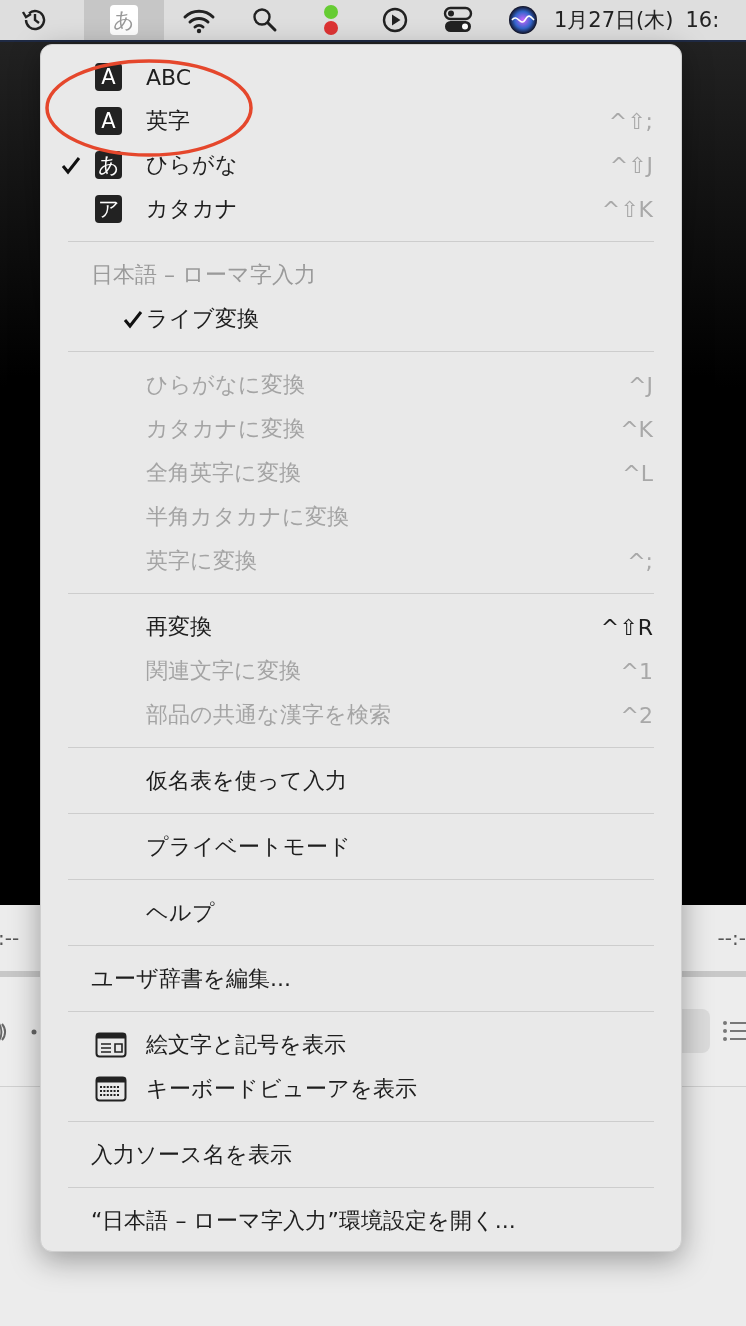 This screenshot has height=1326, width=746. Describe the element at coordinates (192, 165) in the screenshot. I see `menu-item: ひらがな` at that location.